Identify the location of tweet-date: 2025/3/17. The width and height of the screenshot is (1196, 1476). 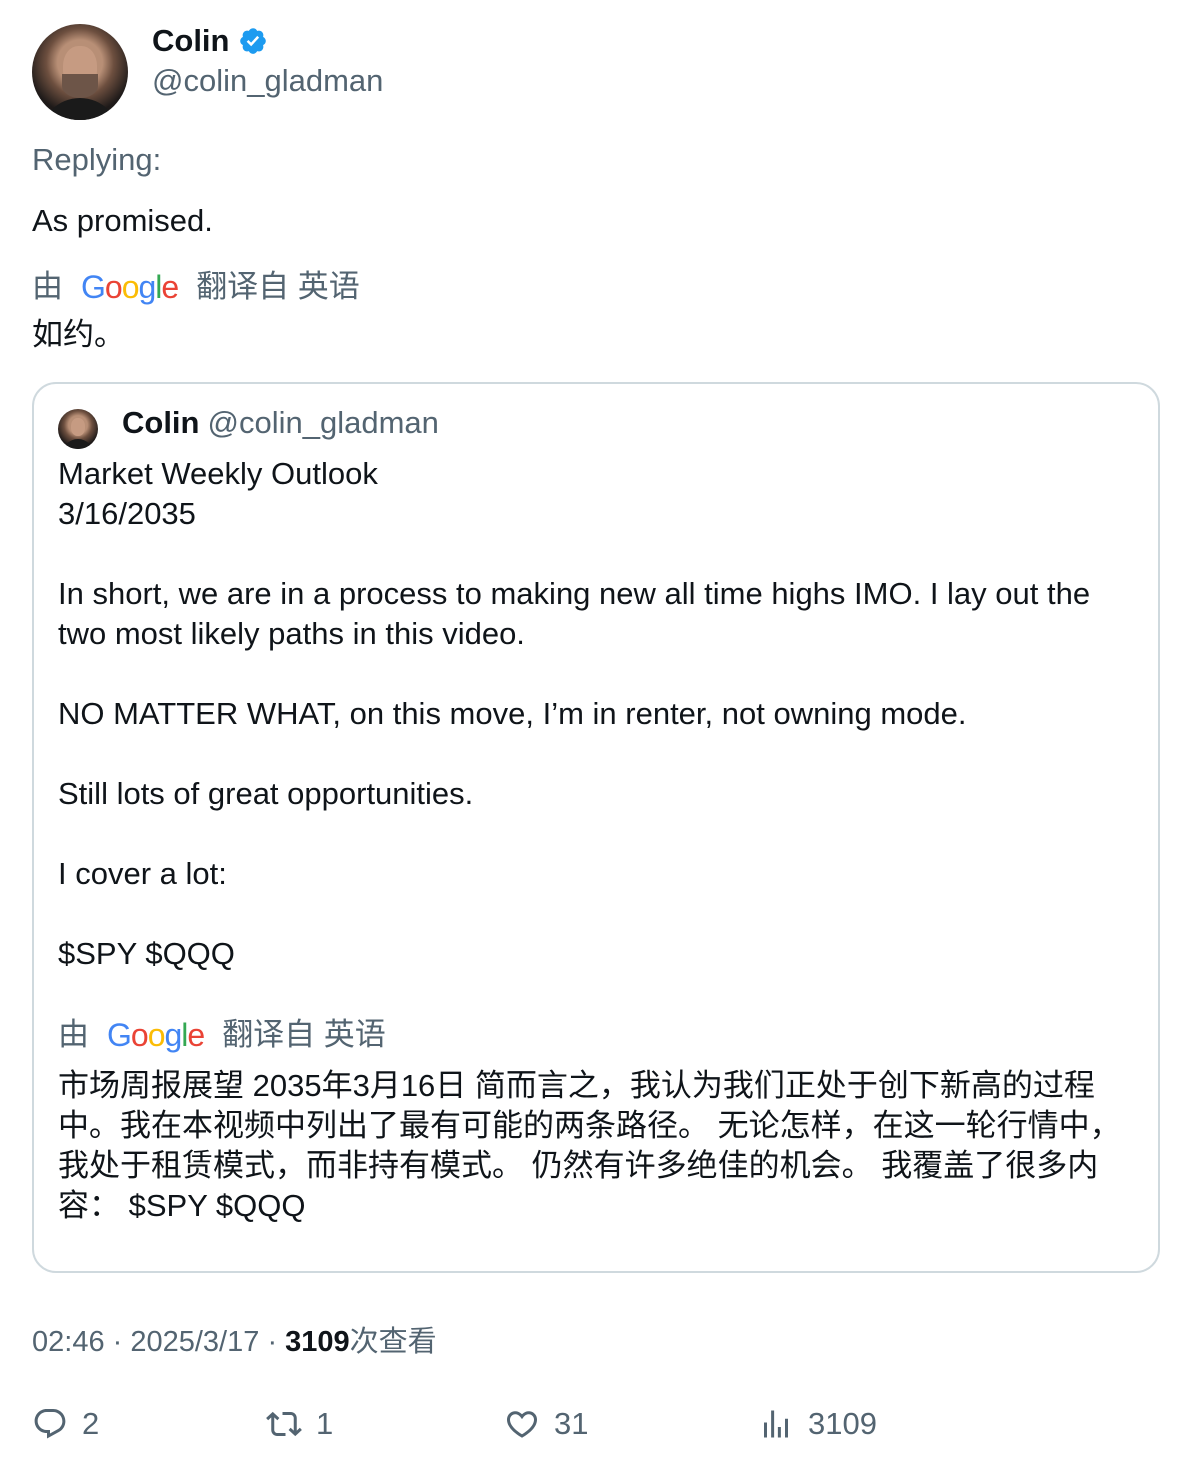
(194, 1342).